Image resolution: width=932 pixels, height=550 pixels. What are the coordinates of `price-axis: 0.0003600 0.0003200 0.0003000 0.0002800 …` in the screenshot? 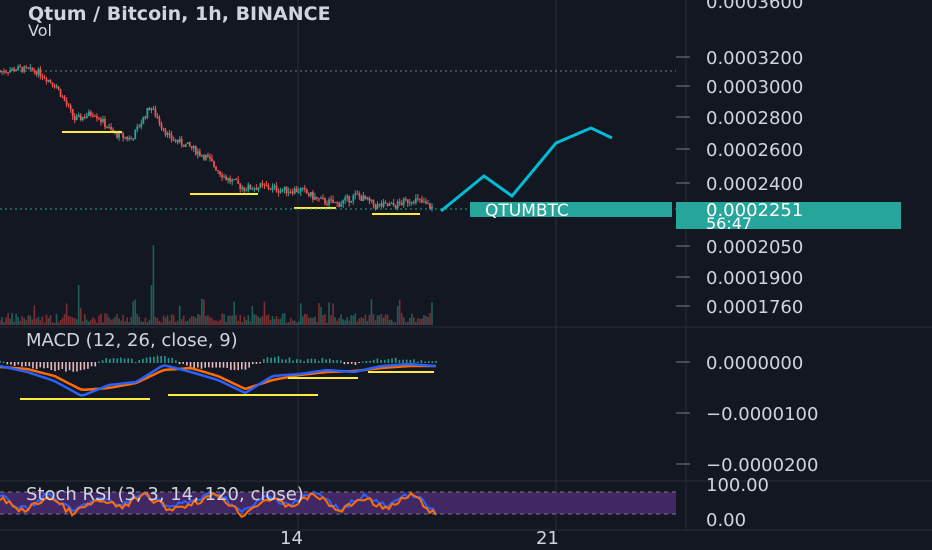 It's located at (754, 159).